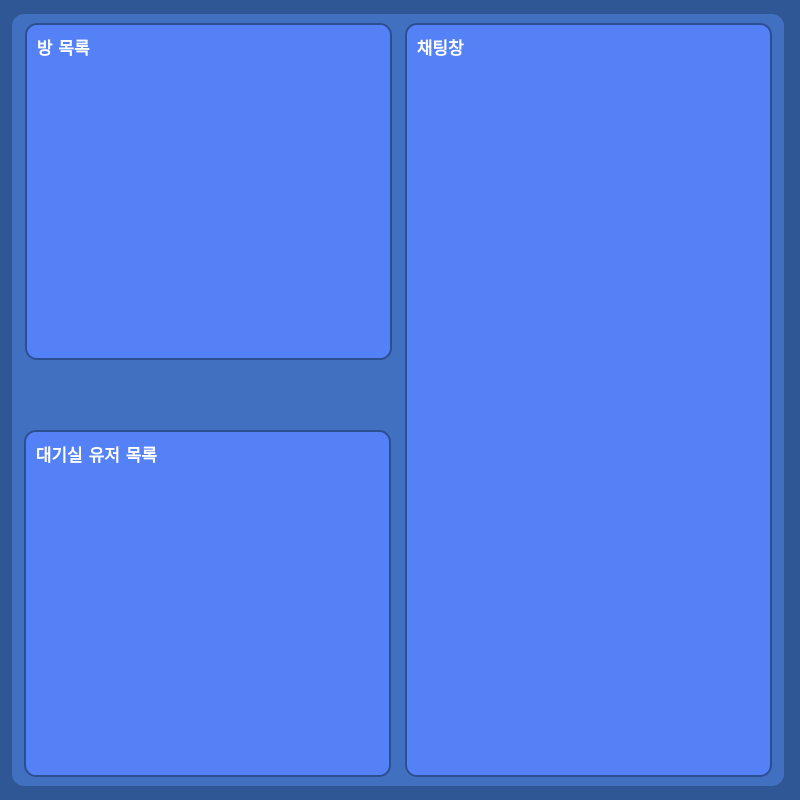 The image size is (800, 800). Describe the element at coordinates (97, 456) in the screenshot. I see `lobby-user-list-title: 대기실 유저 목록` at that location.